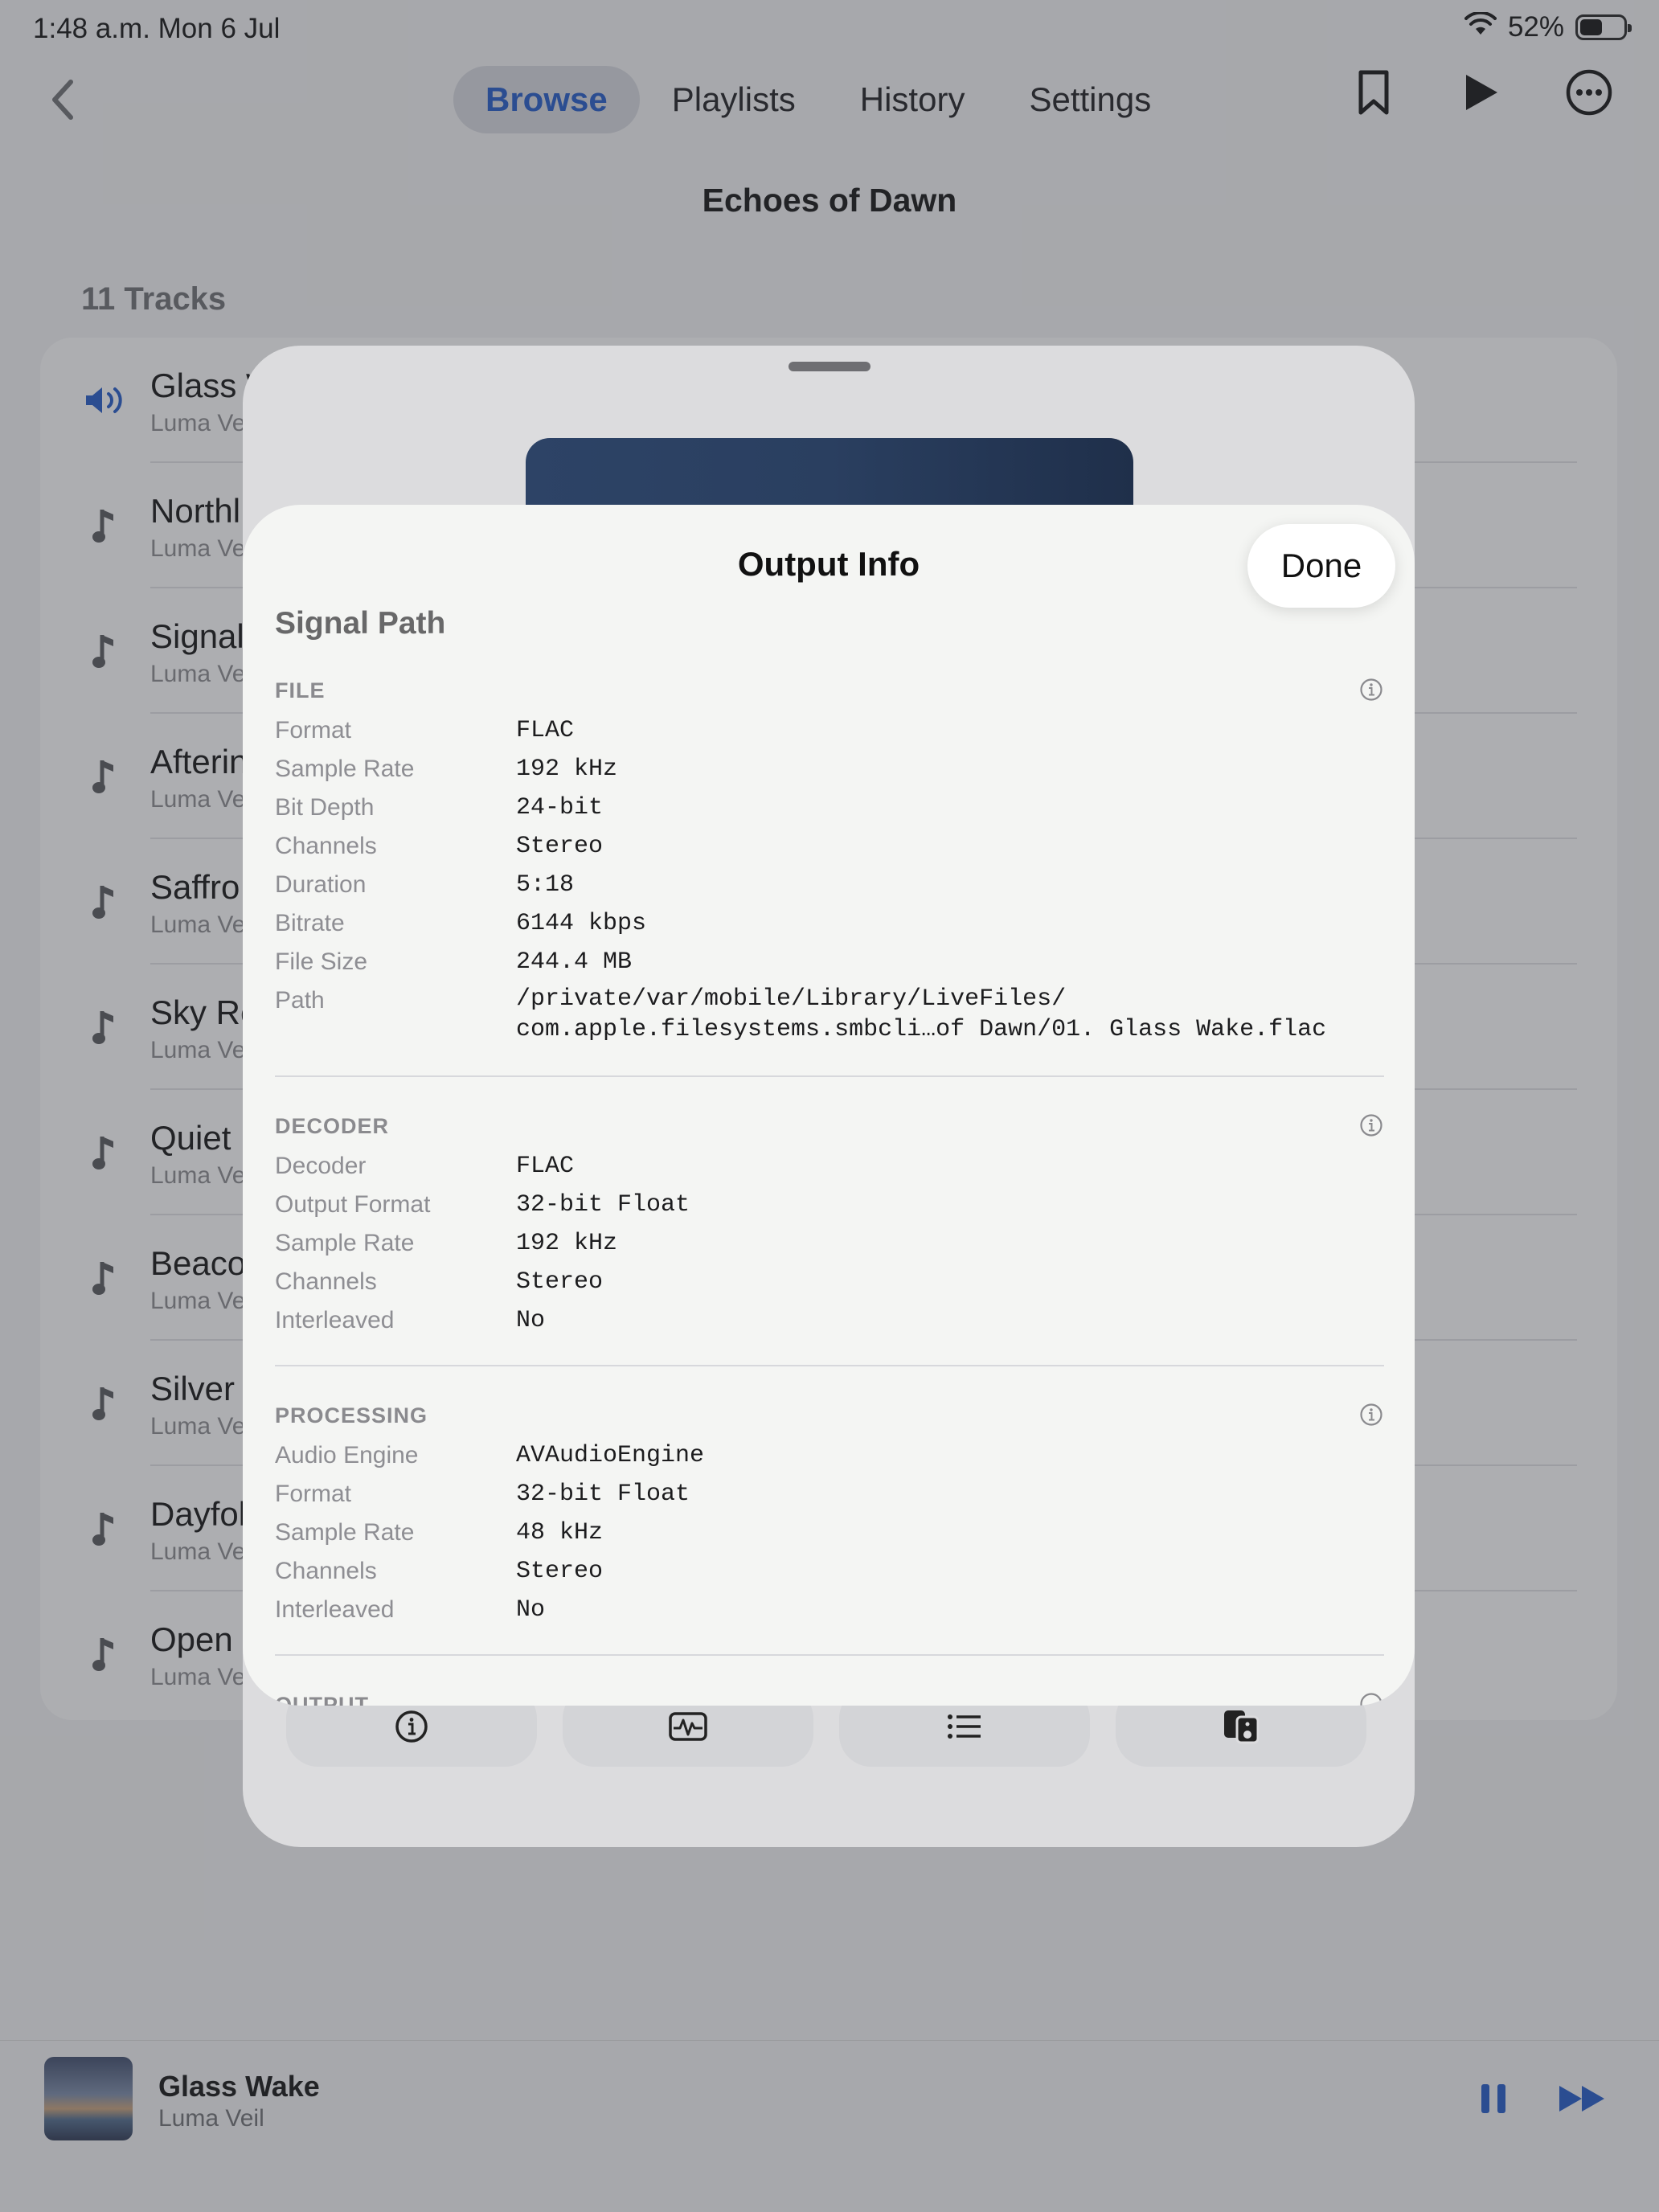 This screenshot has height=2212, width=1659. I want to click on row-label: Bit Depth, so click(325, 807).